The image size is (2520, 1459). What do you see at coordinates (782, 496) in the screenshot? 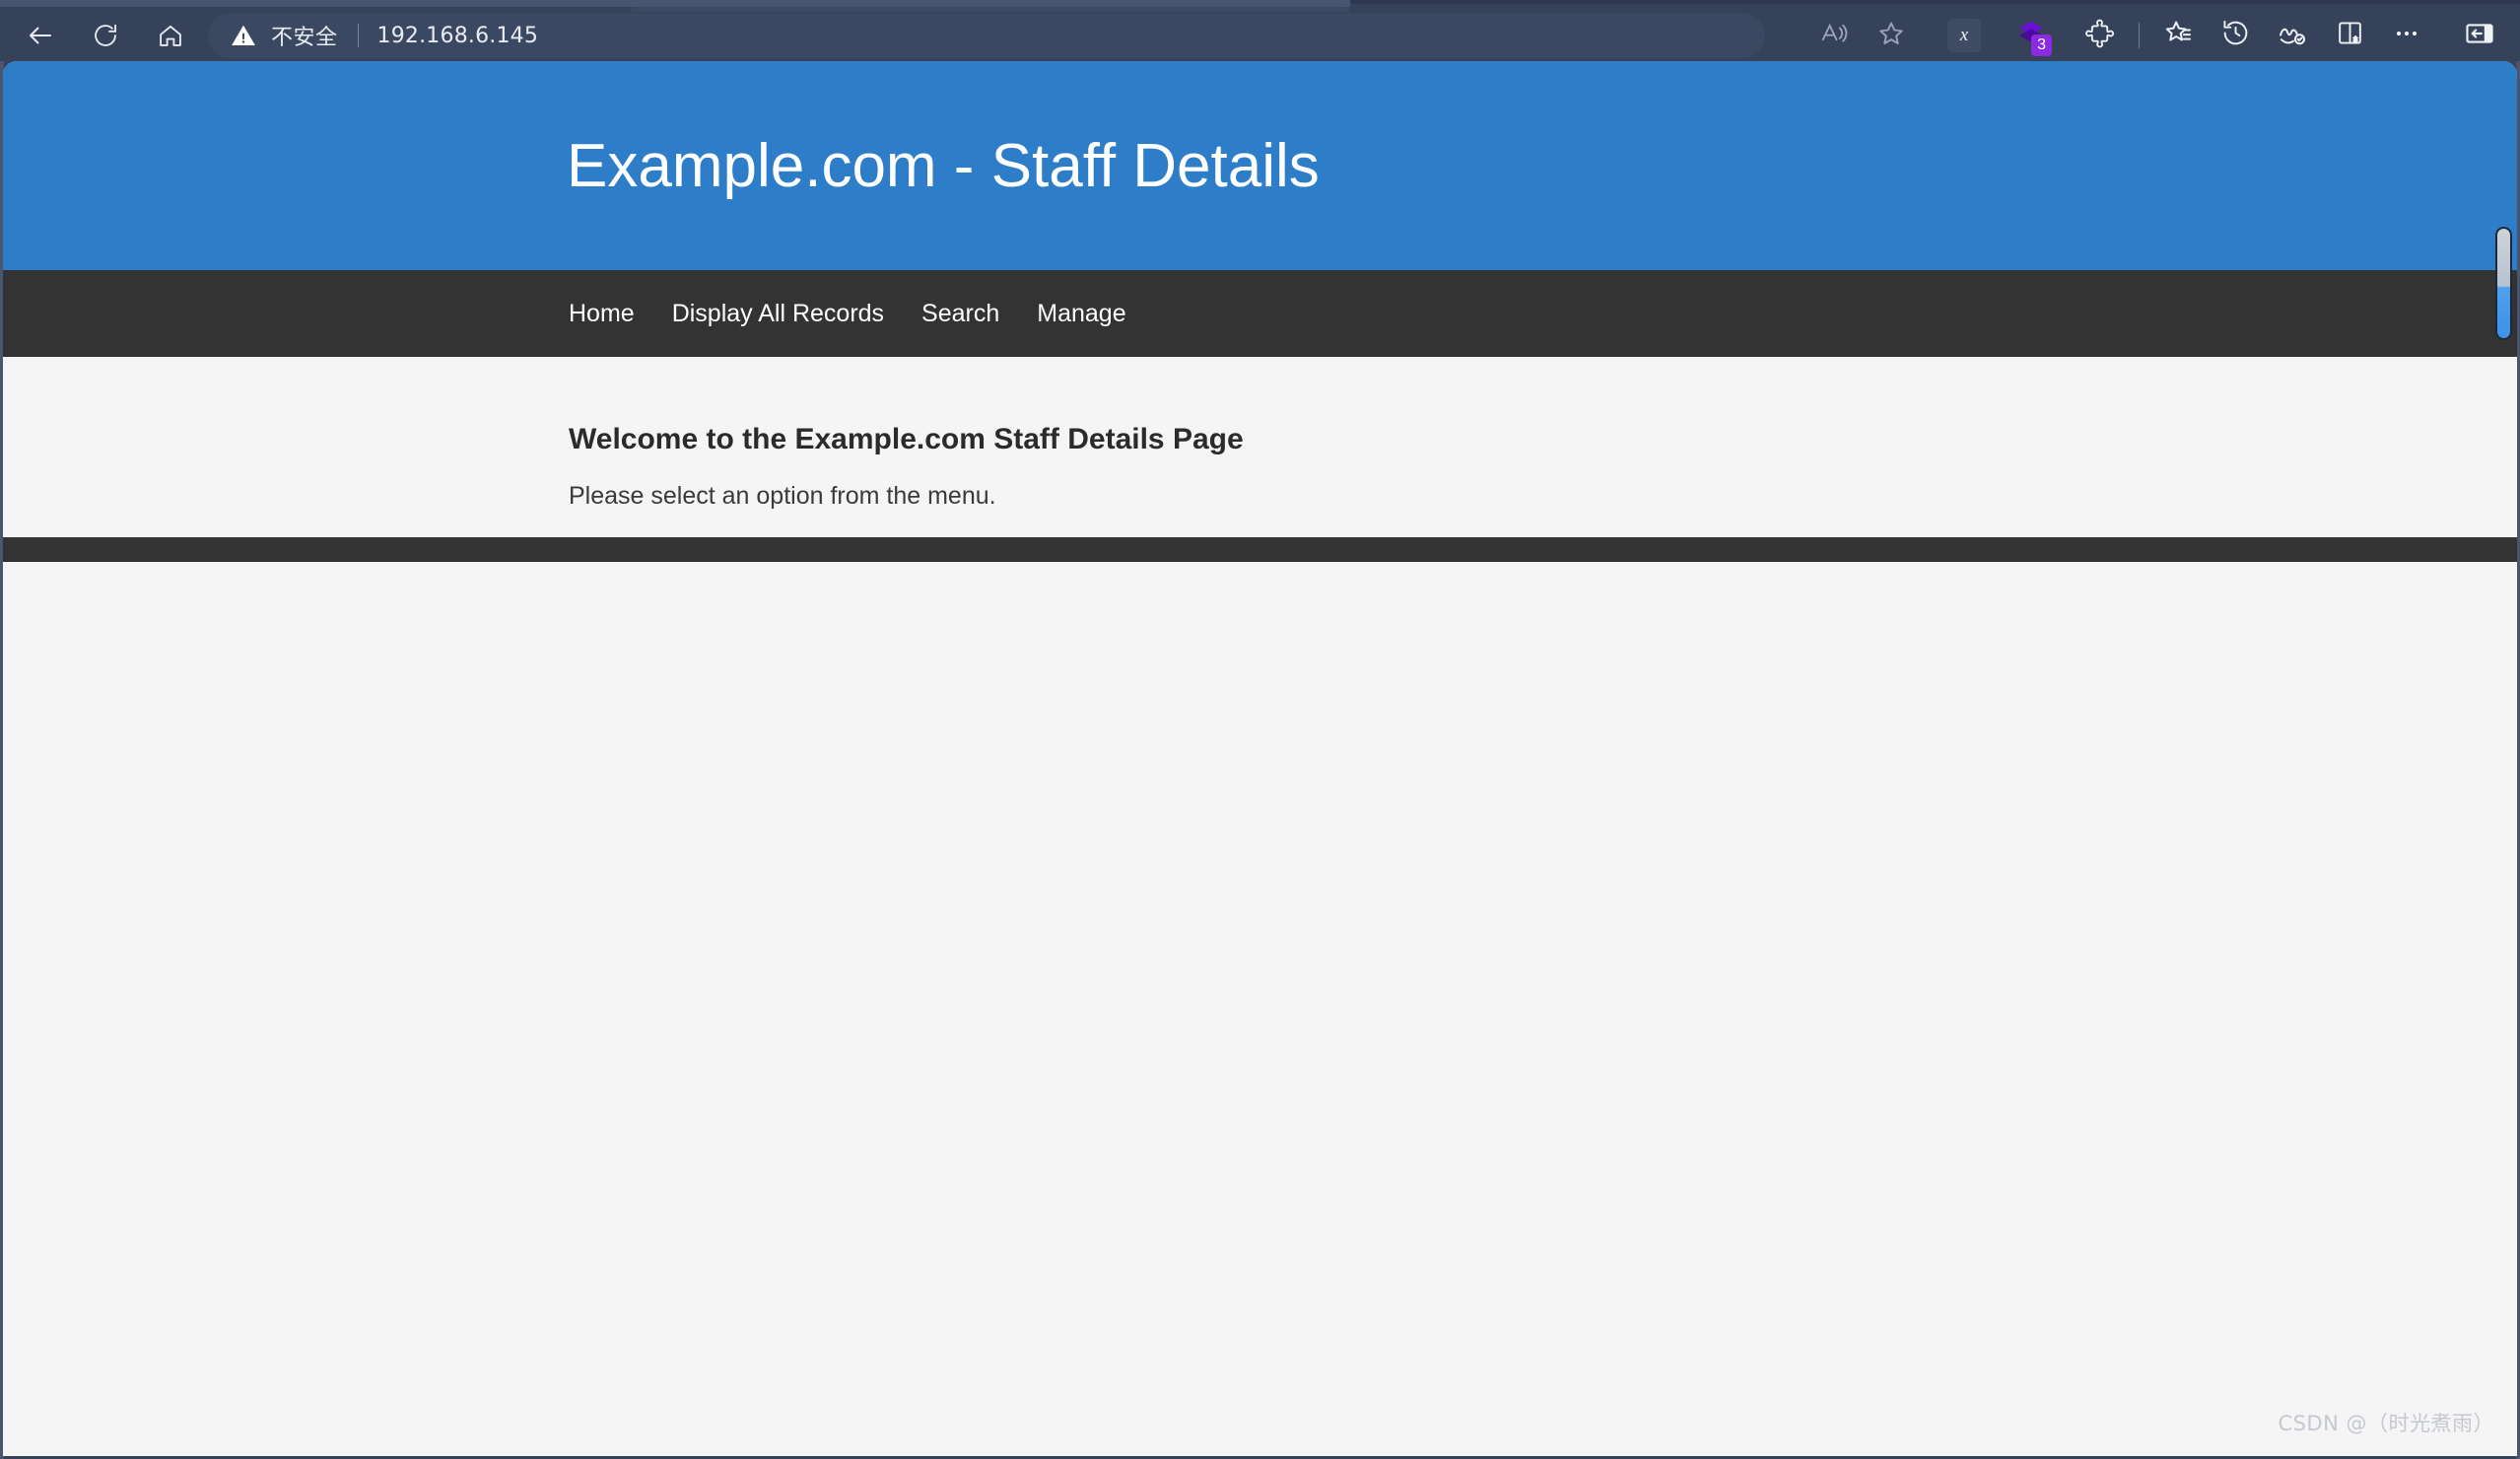
I see `welcome-text: Please select an option from the menu.` at bounding box center [782, 496].